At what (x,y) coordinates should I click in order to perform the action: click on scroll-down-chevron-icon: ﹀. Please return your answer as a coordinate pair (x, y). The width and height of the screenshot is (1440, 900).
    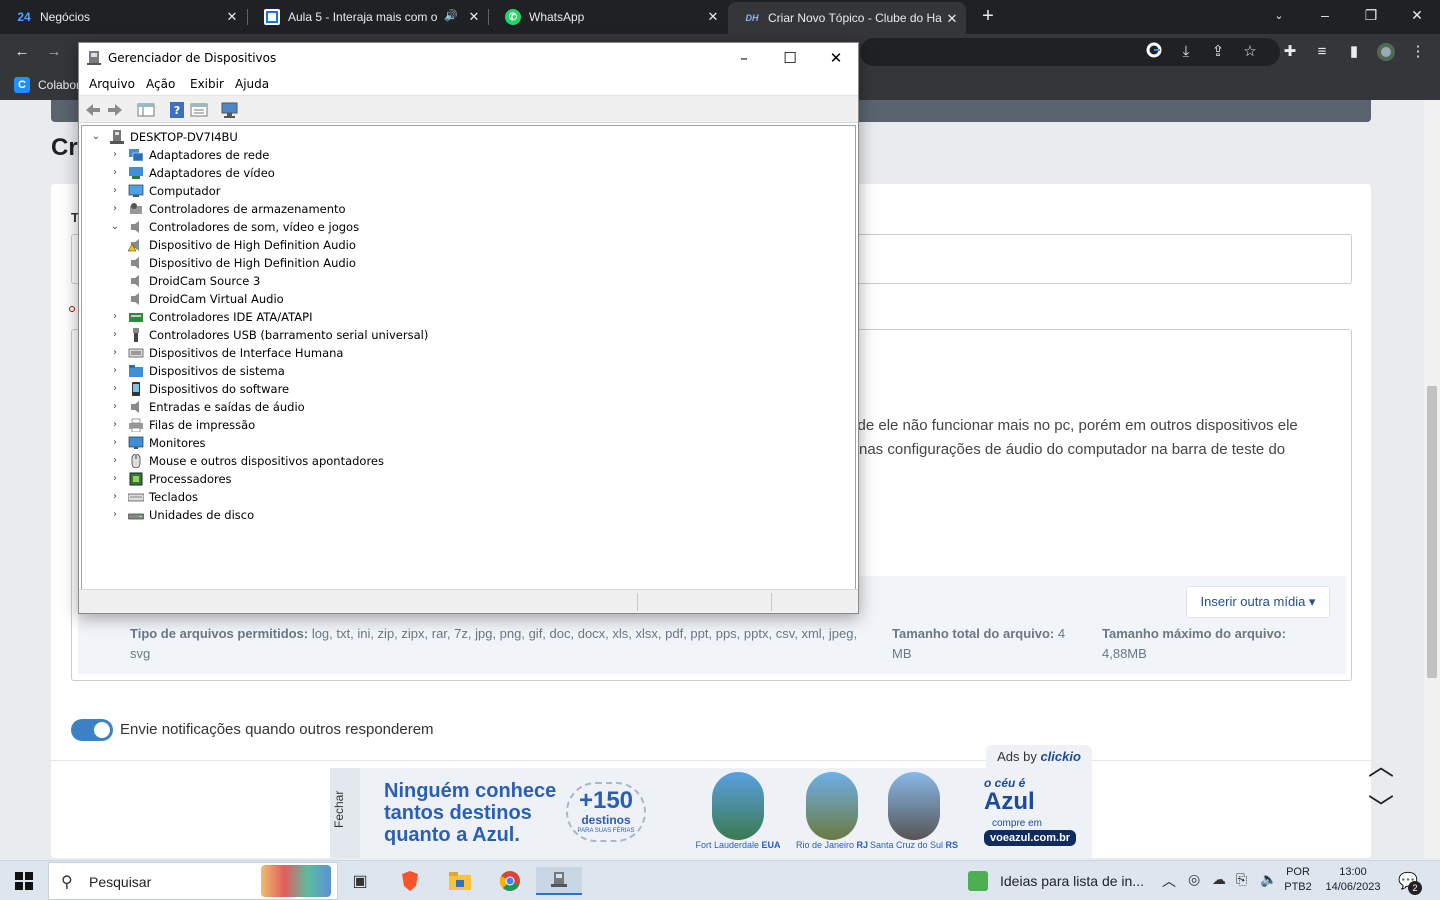
    Looking at the image, I should click on (1384, 805).